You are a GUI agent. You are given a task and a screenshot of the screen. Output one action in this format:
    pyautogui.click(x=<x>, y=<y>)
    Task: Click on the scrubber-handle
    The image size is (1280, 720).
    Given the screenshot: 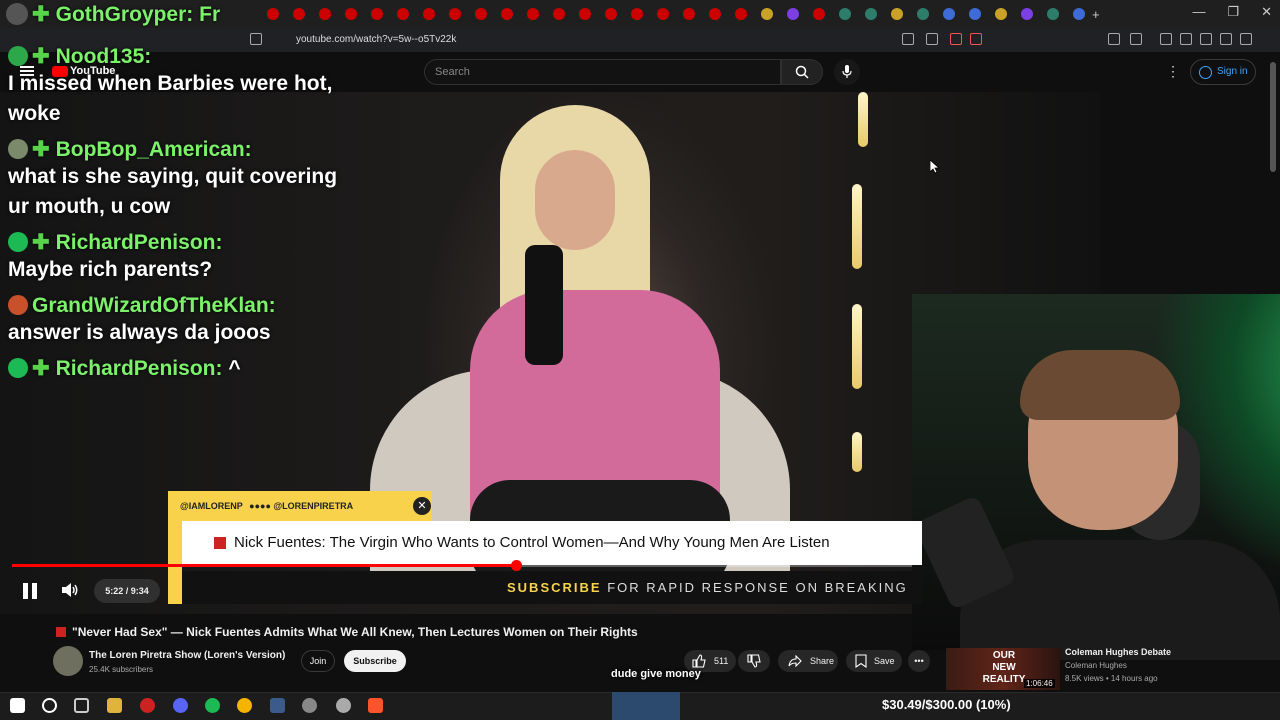 What is the action you would take?
    pyautogui.click(x=516, y=565)
    